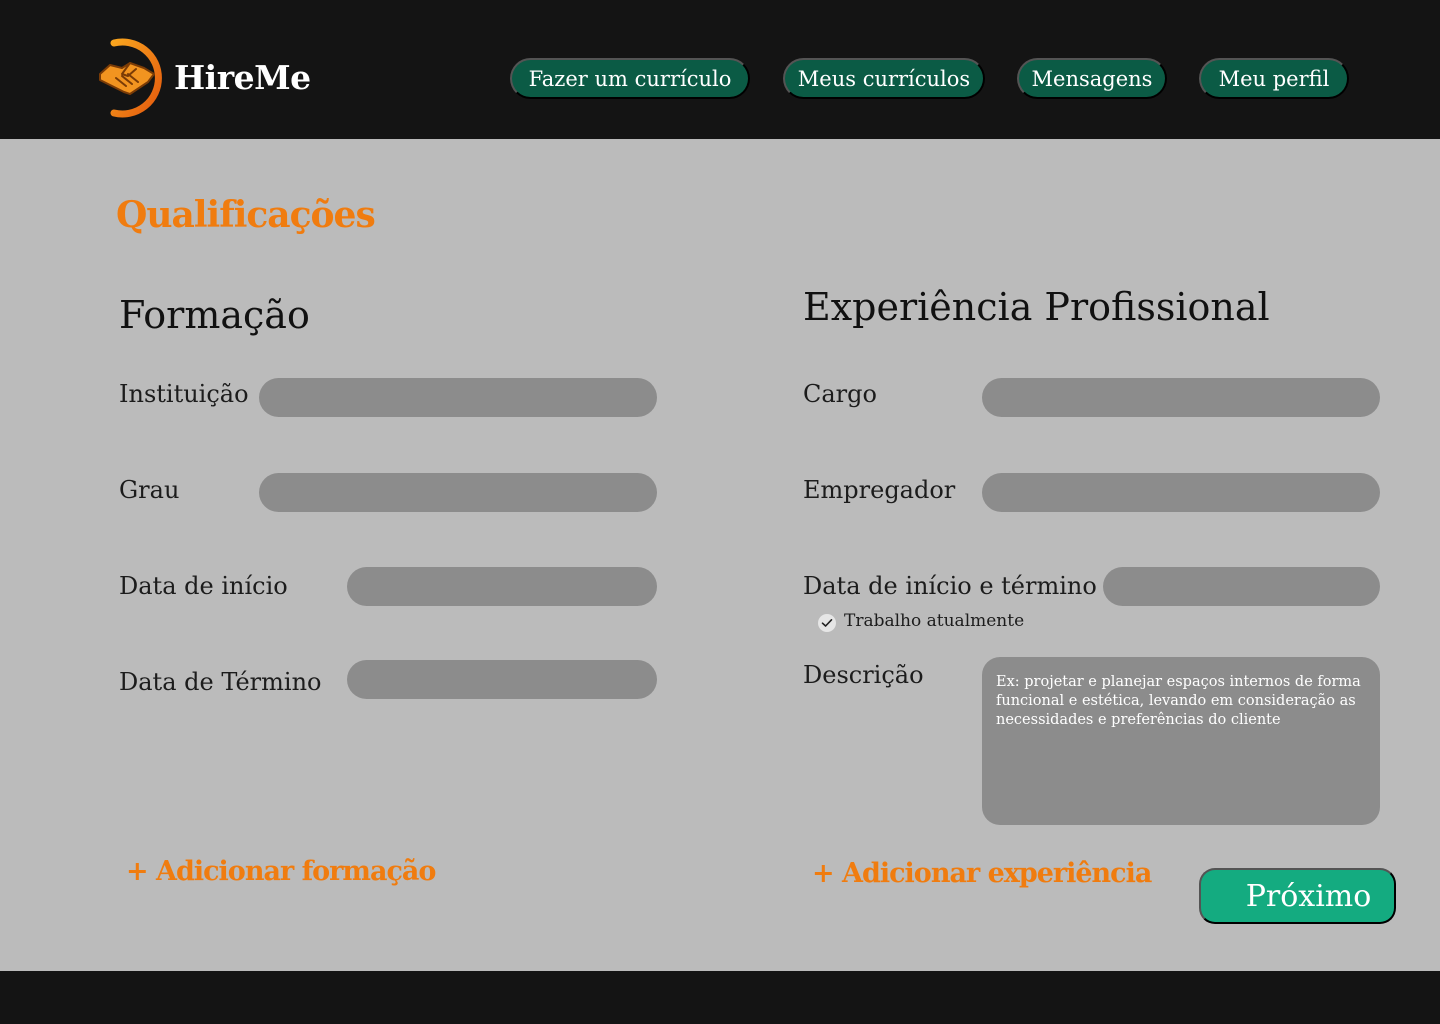  I want to click on handshake-icon, so click(131, 78).